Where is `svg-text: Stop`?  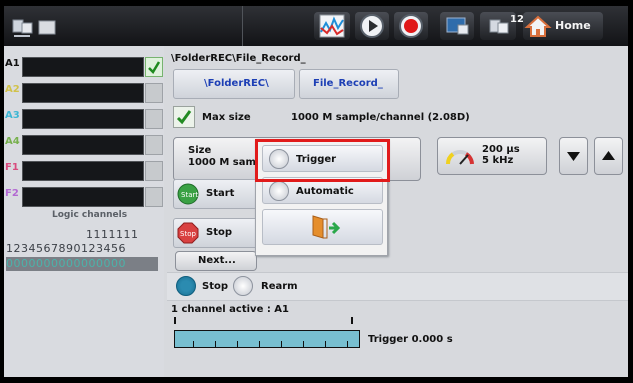
svg-text: Stop is located at coordinates (188, 234).